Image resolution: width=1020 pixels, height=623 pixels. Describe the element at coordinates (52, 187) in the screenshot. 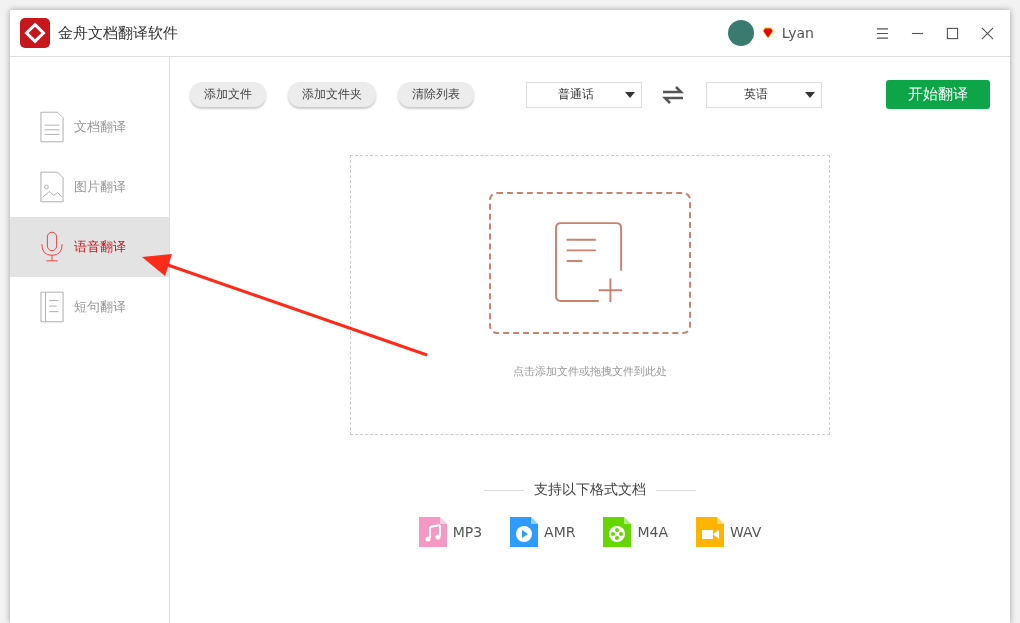

I see `image-file-icon` at that location.